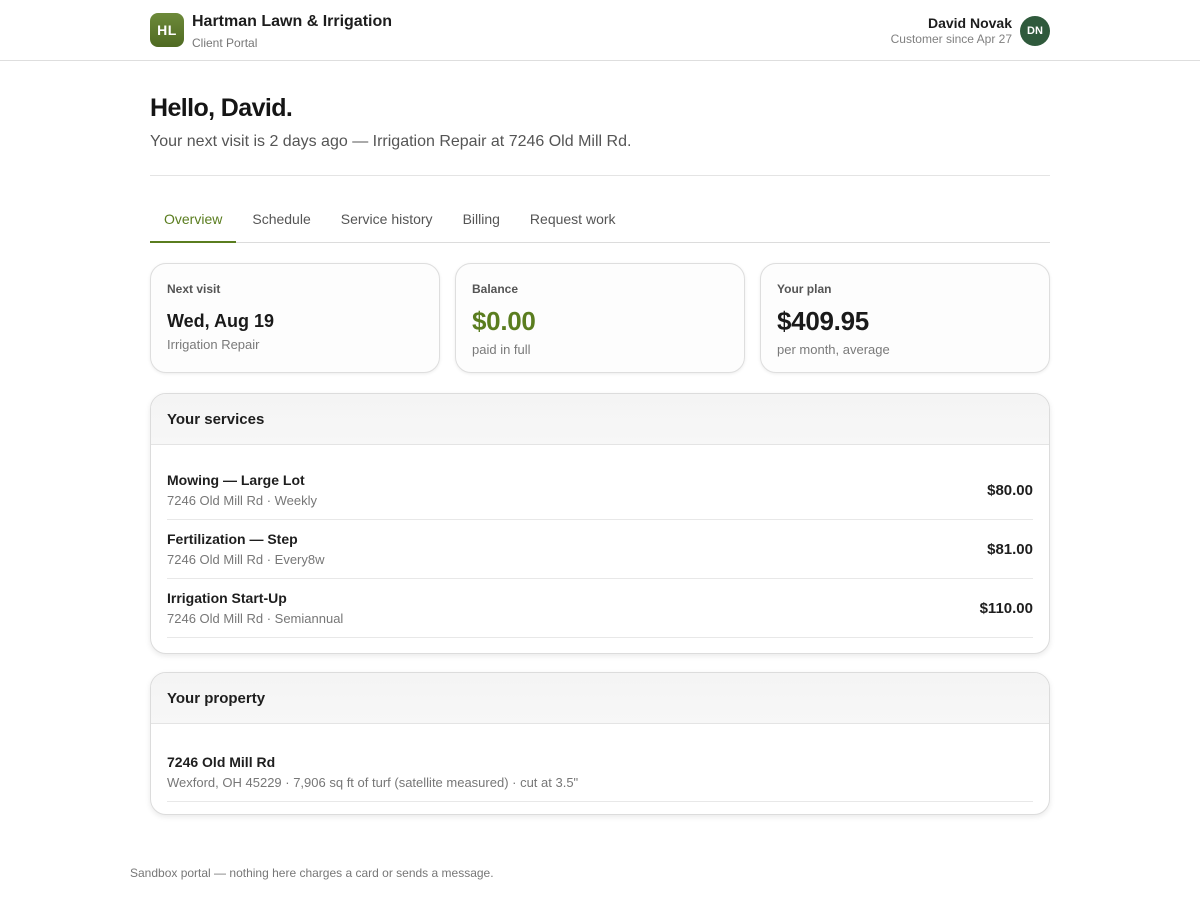 This screenshot has width=1200, height=900. I want to click on plan-card: Your plan $409.95 per month, average, so click(905, 318).